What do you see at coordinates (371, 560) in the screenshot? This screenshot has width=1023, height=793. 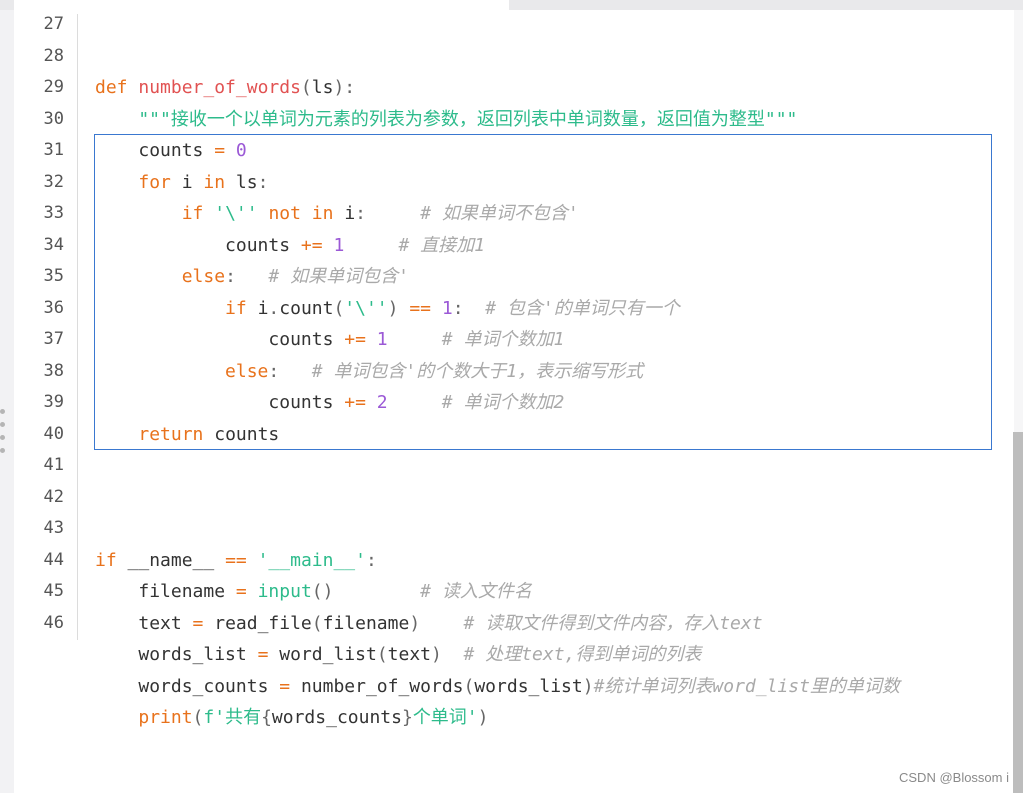 I see `colon: :` at bounding box center [371, 560].